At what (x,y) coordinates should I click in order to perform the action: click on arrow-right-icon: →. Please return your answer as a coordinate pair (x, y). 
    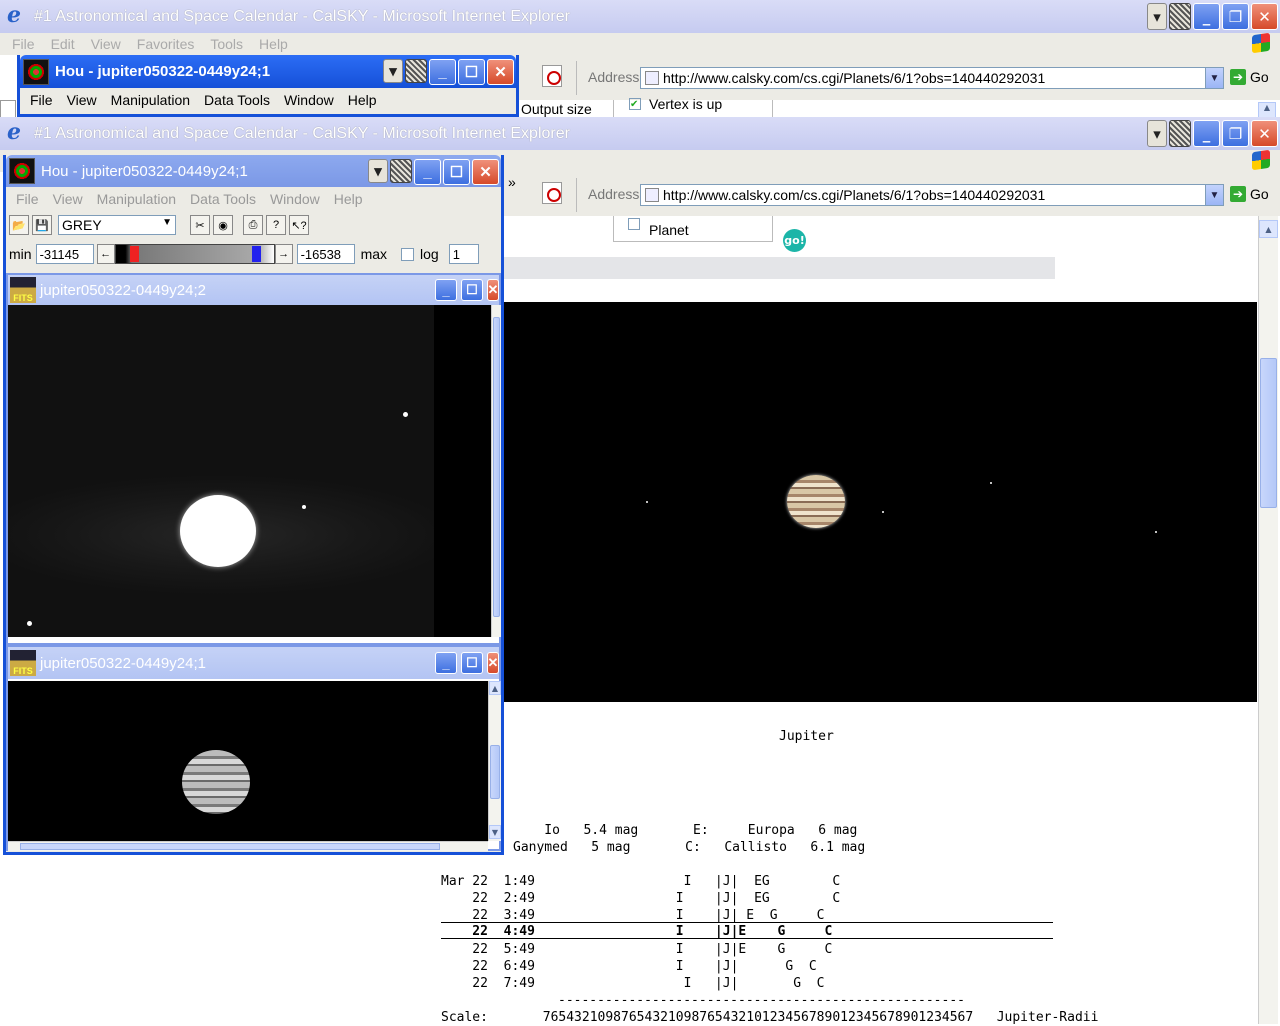
    Looking at the image, I should click on (283, 254).